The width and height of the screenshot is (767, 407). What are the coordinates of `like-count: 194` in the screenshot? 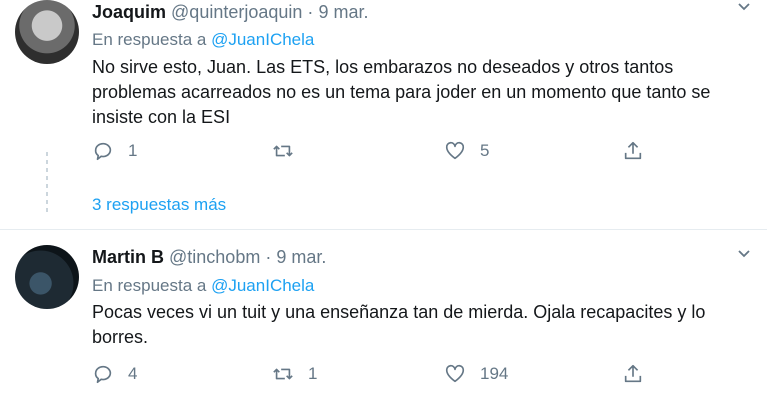 It's located at (494, 373).